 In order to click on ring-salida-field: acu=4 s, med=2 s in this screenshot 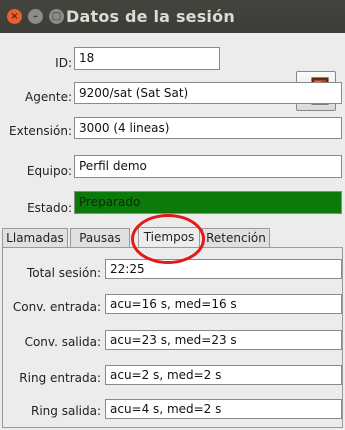, I will do `click(223, 409)`.